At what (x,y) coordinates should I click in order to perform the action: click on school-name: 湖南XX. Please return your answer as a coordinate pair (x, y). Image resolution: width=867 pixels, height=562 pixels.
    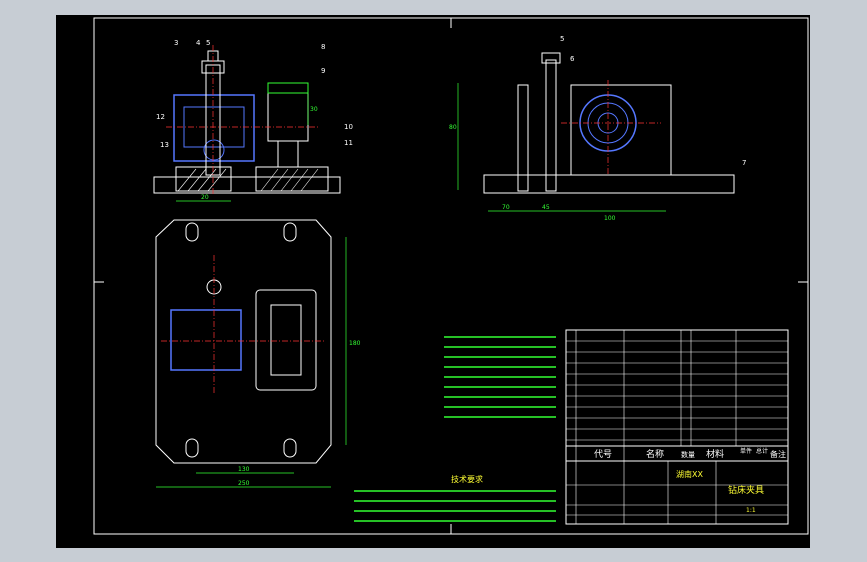
    Looking at the image, I should click on (689, 474).